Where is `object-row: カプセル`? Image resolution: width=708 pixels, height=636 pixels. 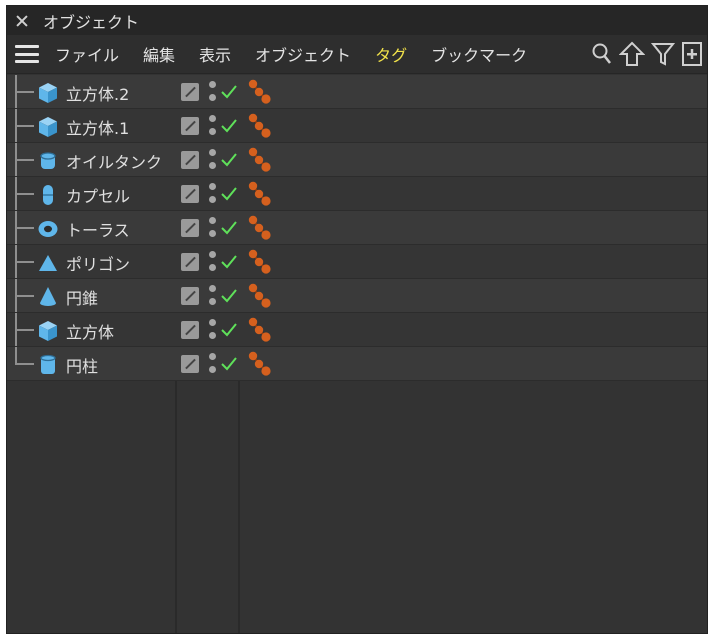
object-row: カプセル is located at coordinates (357, 194).